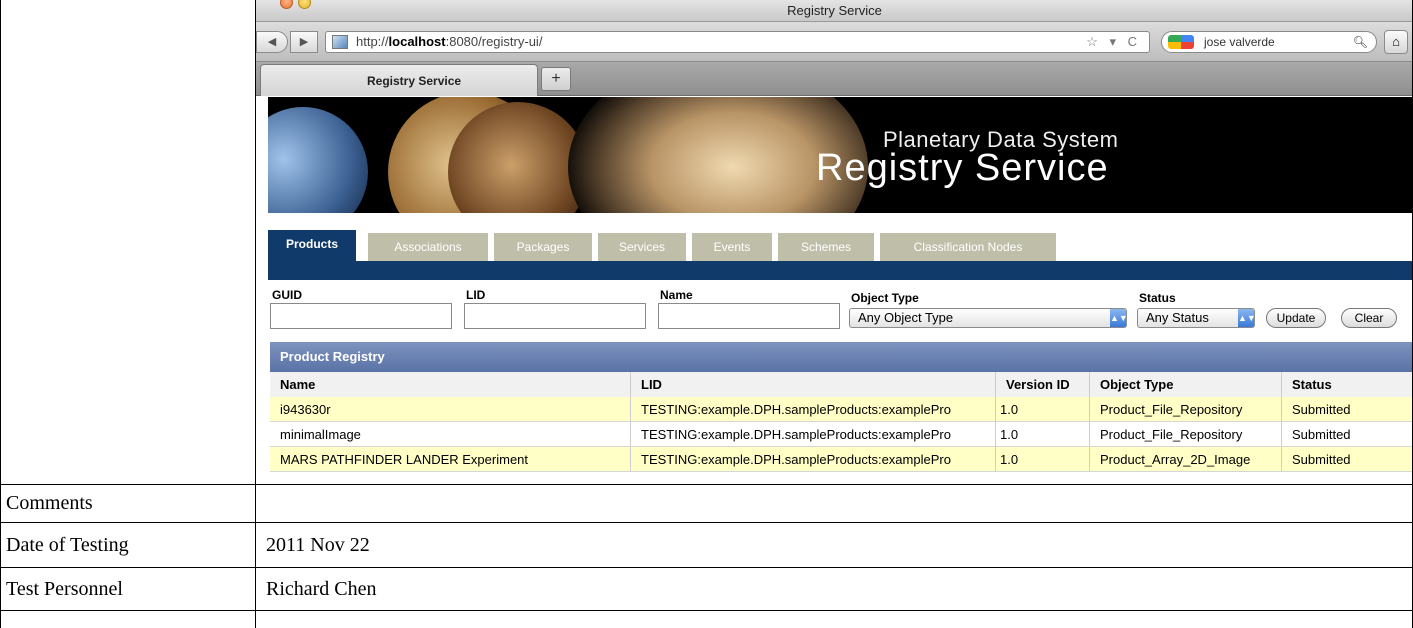 This screenshot has height=628, width=1413. I want to click on browser-tab: Registry Service, so click(399, 80).